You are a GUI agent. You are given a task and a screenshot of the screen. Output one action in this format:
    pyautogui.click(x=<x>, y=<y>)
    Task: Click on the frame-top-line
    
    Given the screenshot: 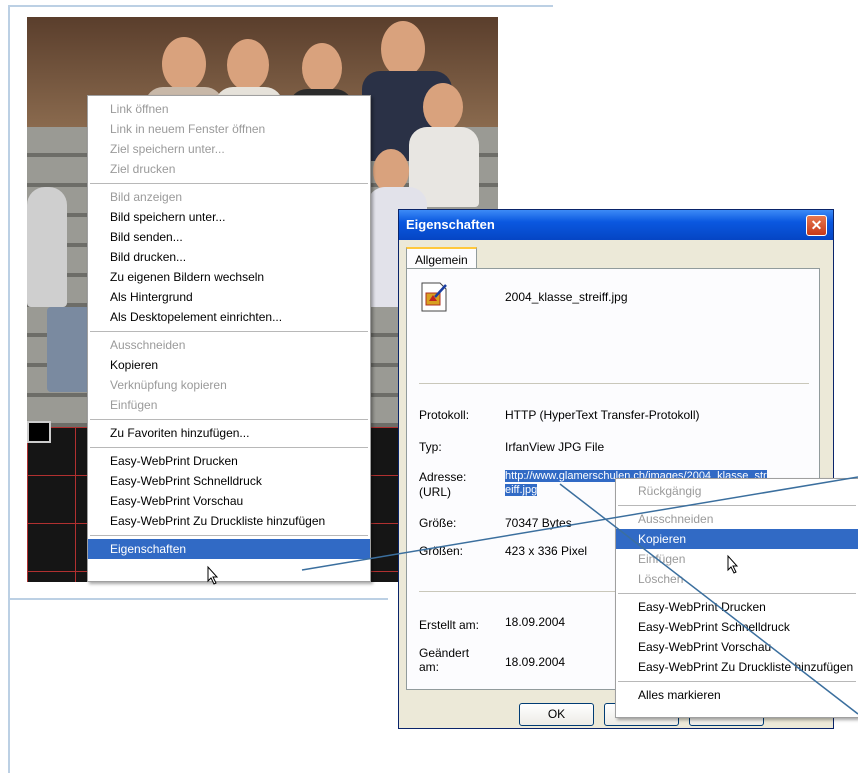 What is the action you would take?
    pyautogui.click(x=280, y=6)
    